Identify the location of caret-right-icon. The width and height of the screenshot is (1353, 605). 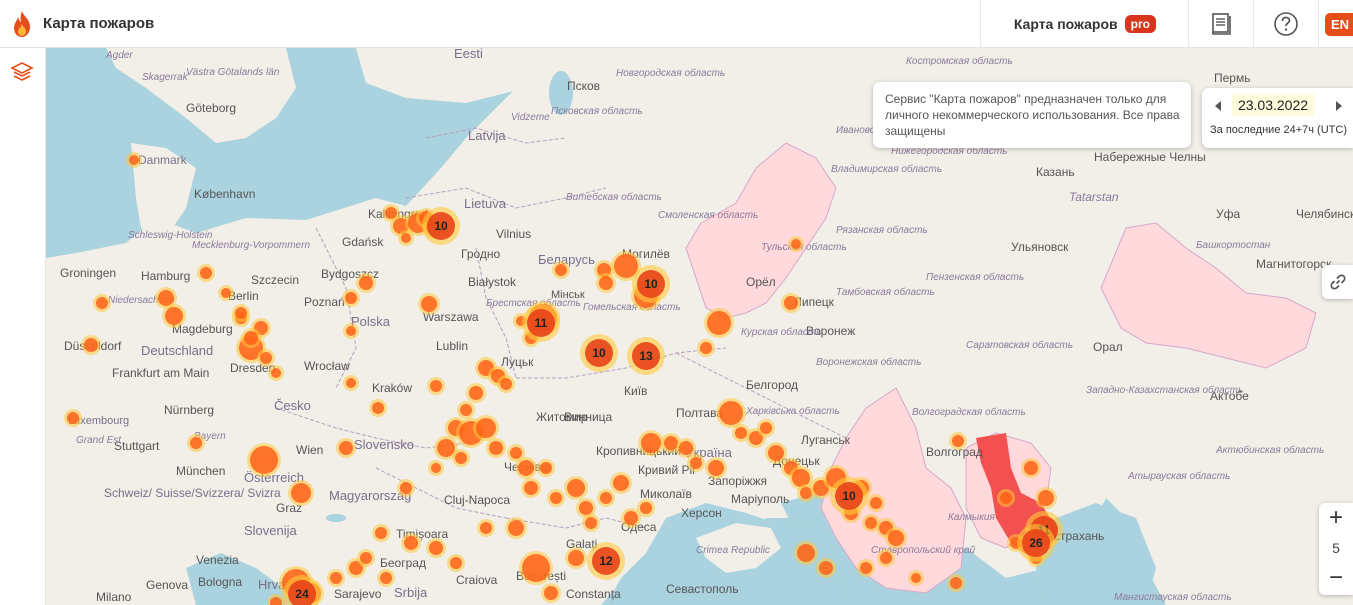
(1339, 106).